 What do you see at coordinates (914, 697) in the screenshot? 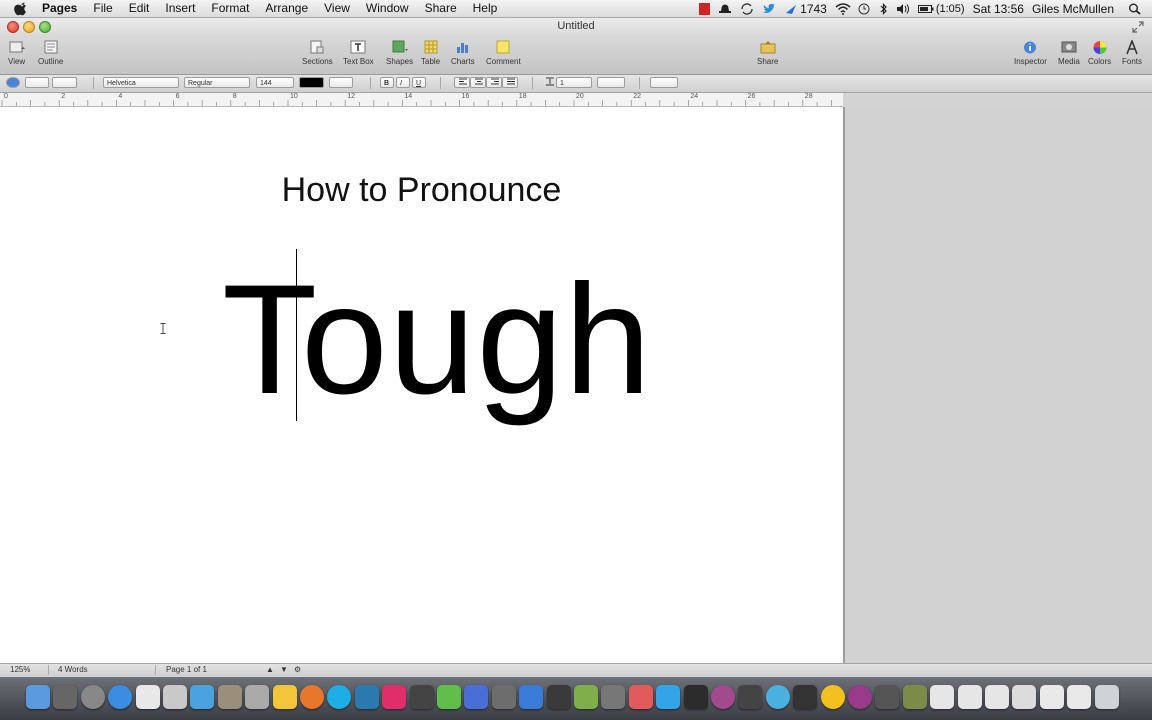
I see `photo-booth-icon` at bounding box center [914, 697].